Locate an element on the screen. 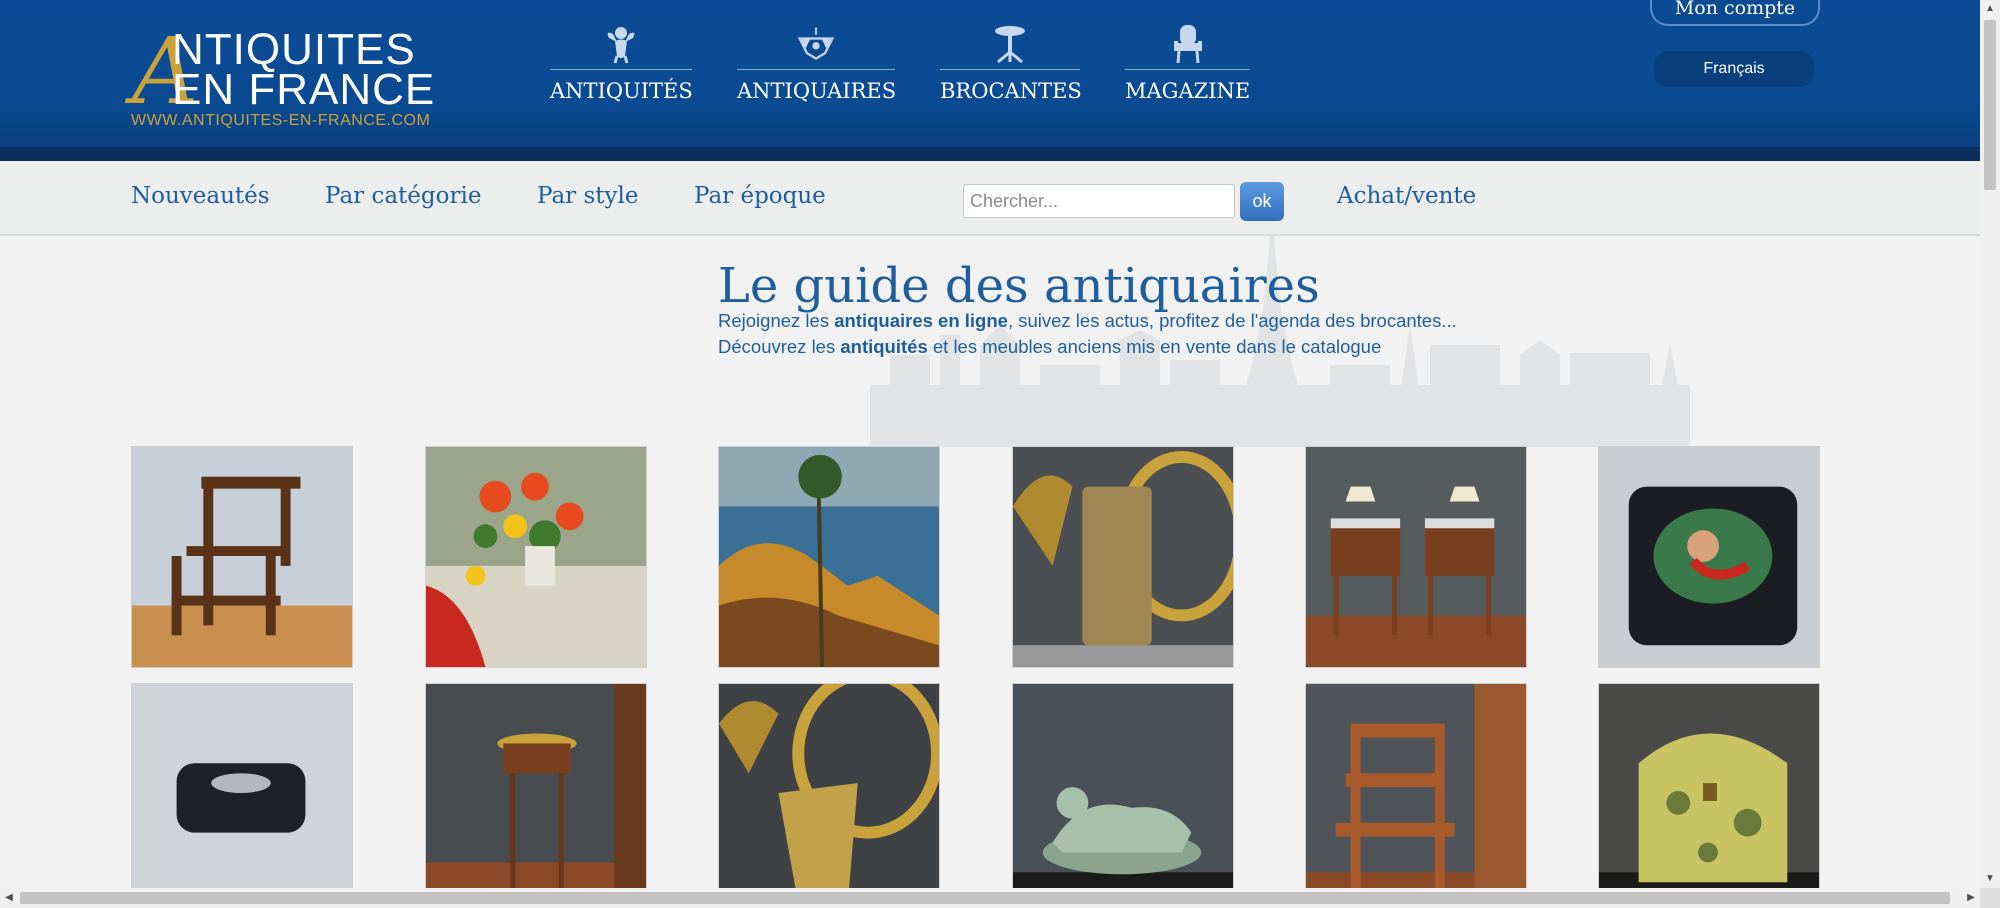 Image resolution: width=2000 pixels, height=908 pixels. main-nav-antiquites: ANTIQUITÉS is located at coordinates (621, 67).